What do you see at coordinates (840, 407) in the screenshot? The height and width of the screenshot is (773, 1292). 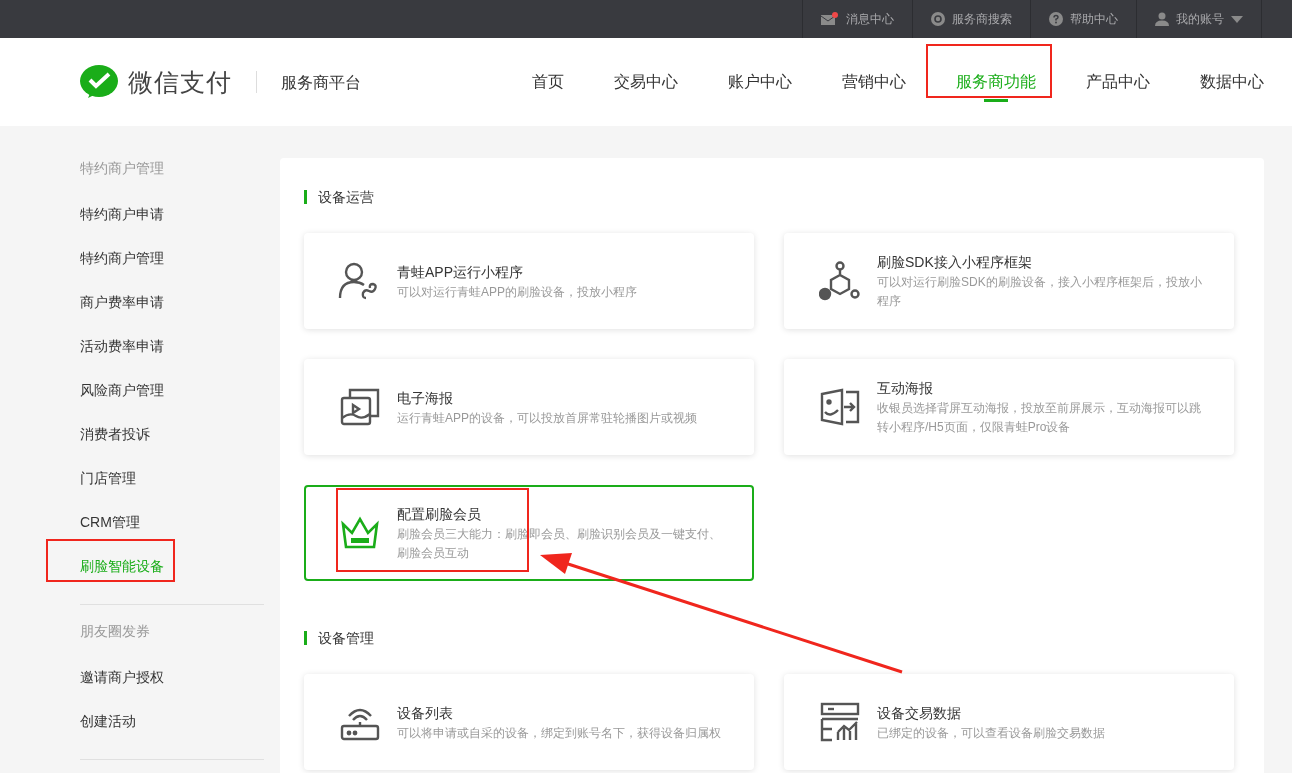 I see `screen-arrow-icon` at bounding box center [840, 407].